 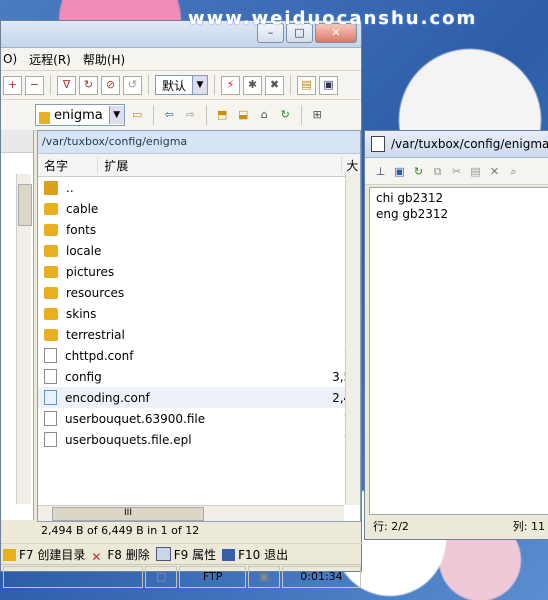 I want to click on column-name: 名字, so click(x=68, y=165).